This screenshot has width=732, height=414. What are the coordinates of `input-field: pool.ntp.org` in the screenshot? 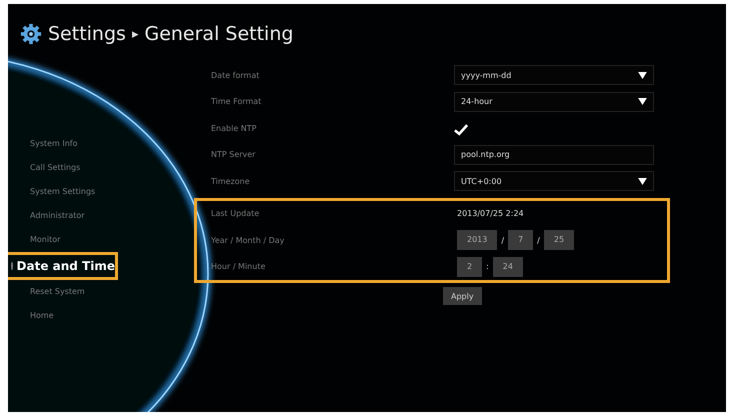 It's located at (554, 154).